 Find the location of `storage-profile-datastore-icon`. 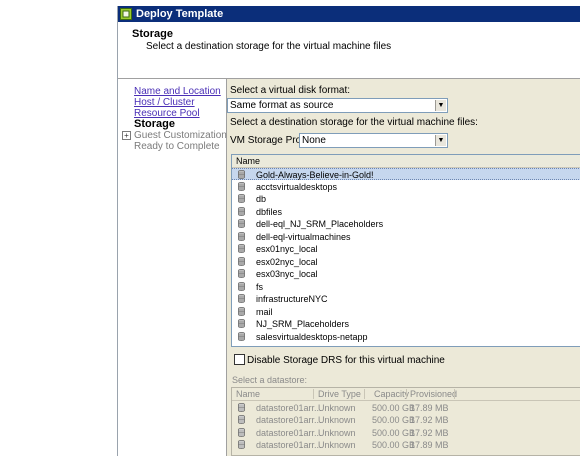

storage-profile-datastore-icon is located at coordinates (241, 174).